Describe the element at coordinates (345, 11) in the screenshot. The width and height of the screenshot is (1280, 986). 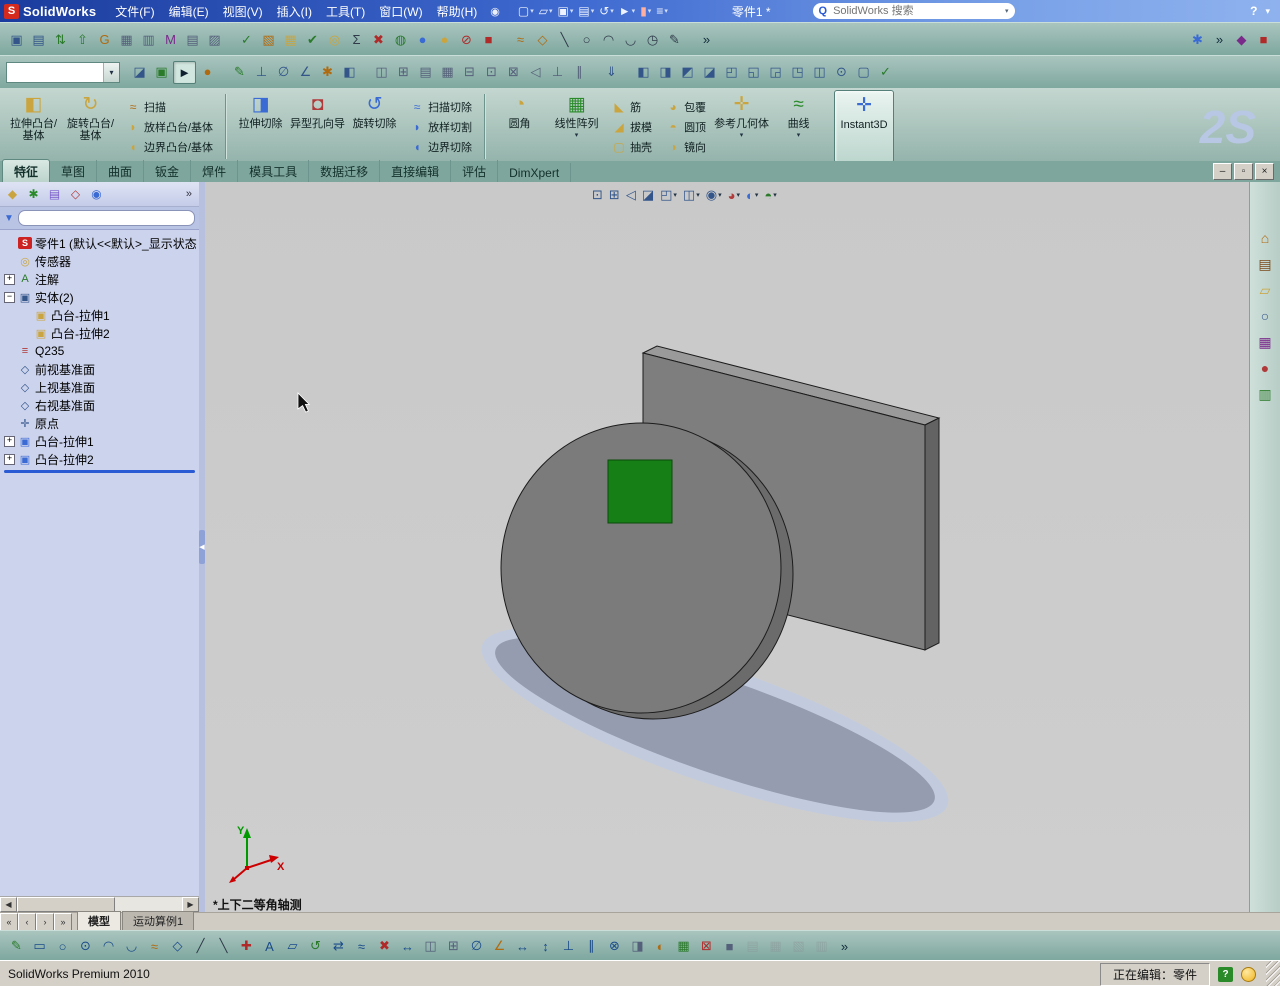
I see `menu-tools: 工具(T)` at that location.